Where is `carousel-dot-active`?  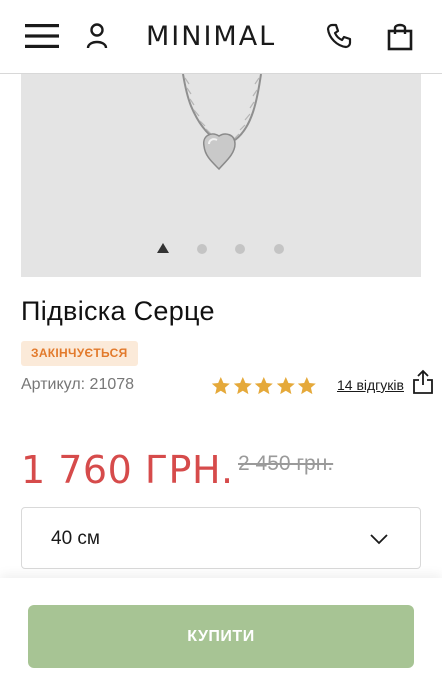
carousel-dot-active is located at coordinates (163, 248).